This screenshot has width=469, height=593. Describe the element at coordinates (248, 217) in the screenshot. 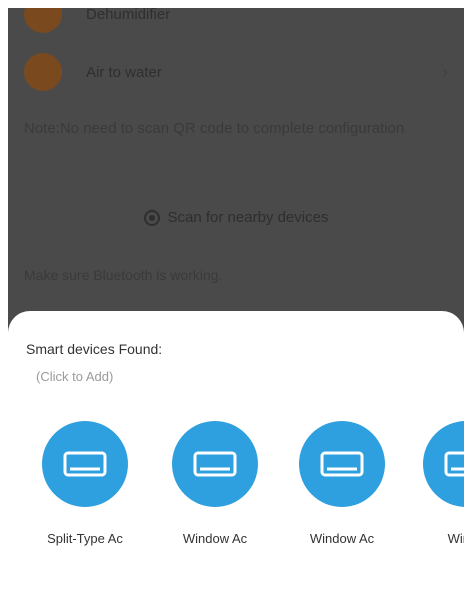

I see `scan-label: Scan for nearby devices` at that location.